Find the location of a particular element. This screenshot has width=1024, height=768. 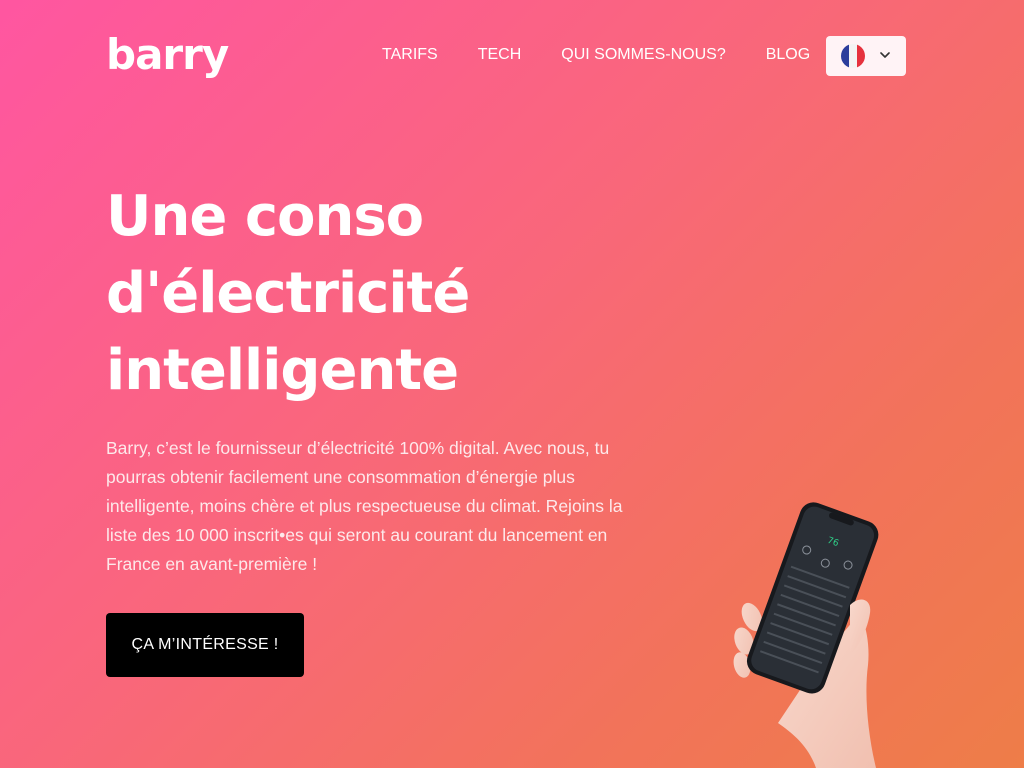

nav-item-blog: BLOG is located at coordinates (788, 55).